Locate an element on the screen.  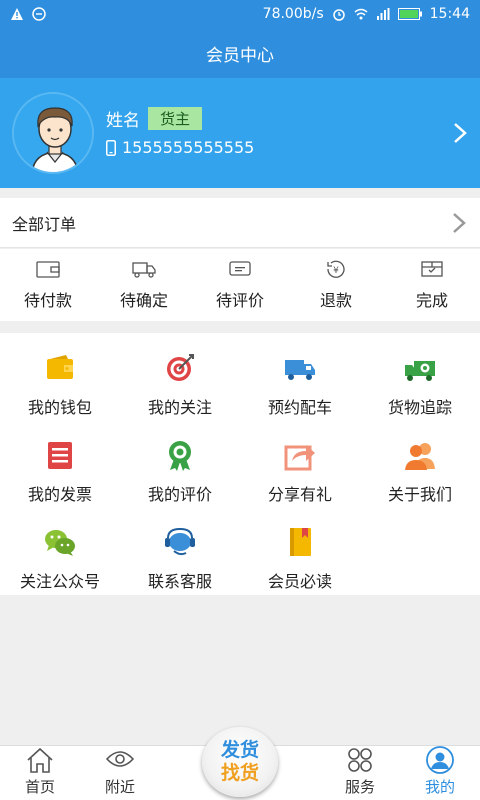
order-pending-confirm: 待确定 is located at coordinates (144, 285).